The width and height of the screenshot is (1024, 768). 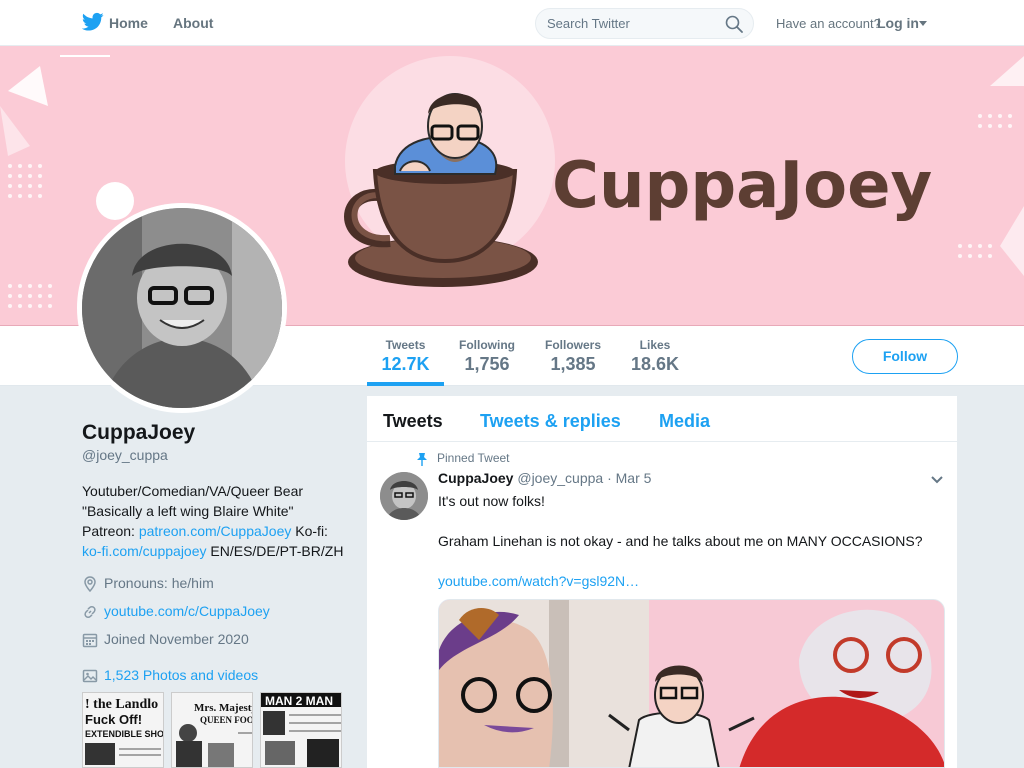 What do you see at coordinates (275, 551) in the screenshot?
I see `bio-text: EN/ES/DE/PT-BR/ZH` at bounding box center [275, 551].